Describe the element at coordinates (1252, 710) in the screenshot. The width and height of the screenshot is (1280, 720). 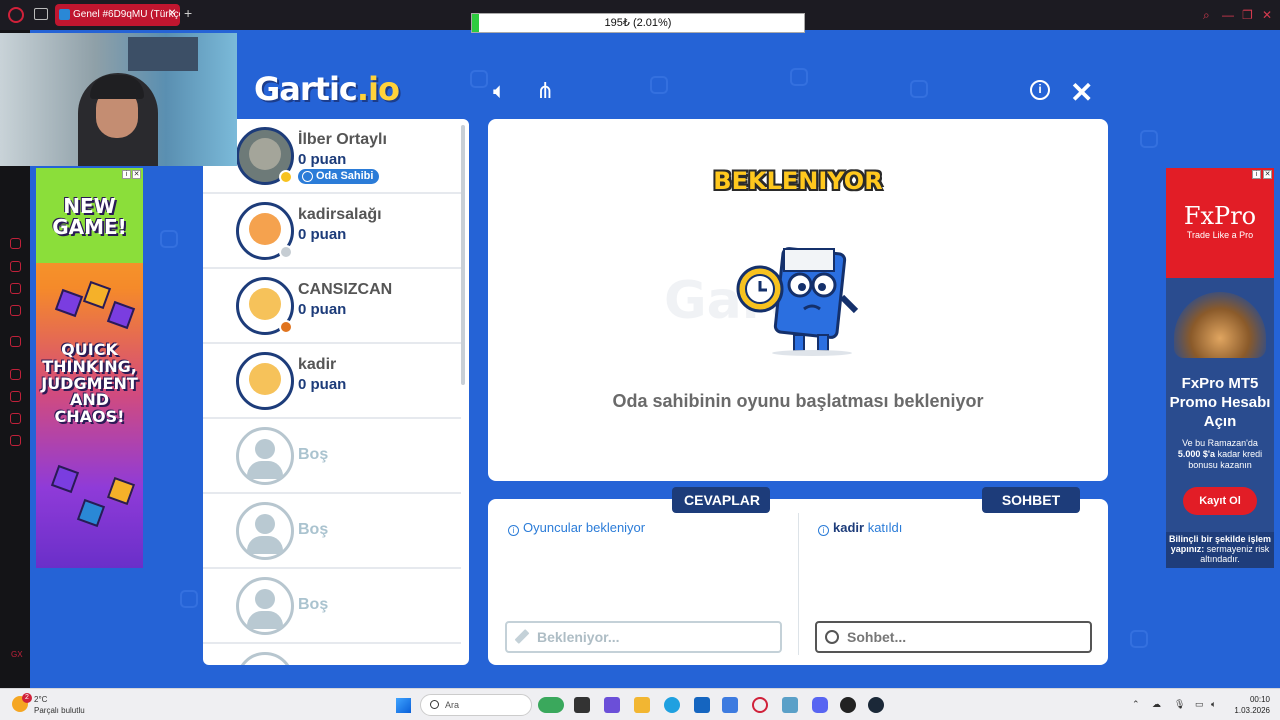
I see `clock-date: 1.03.2026` at that location.